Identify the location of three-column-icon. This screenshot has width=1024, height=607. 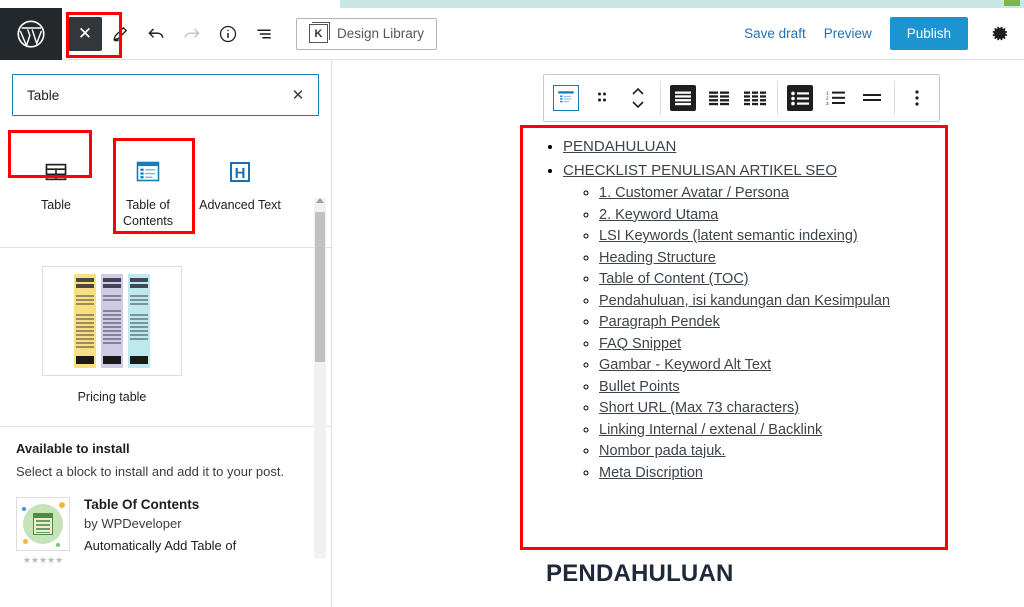
(755, 98).